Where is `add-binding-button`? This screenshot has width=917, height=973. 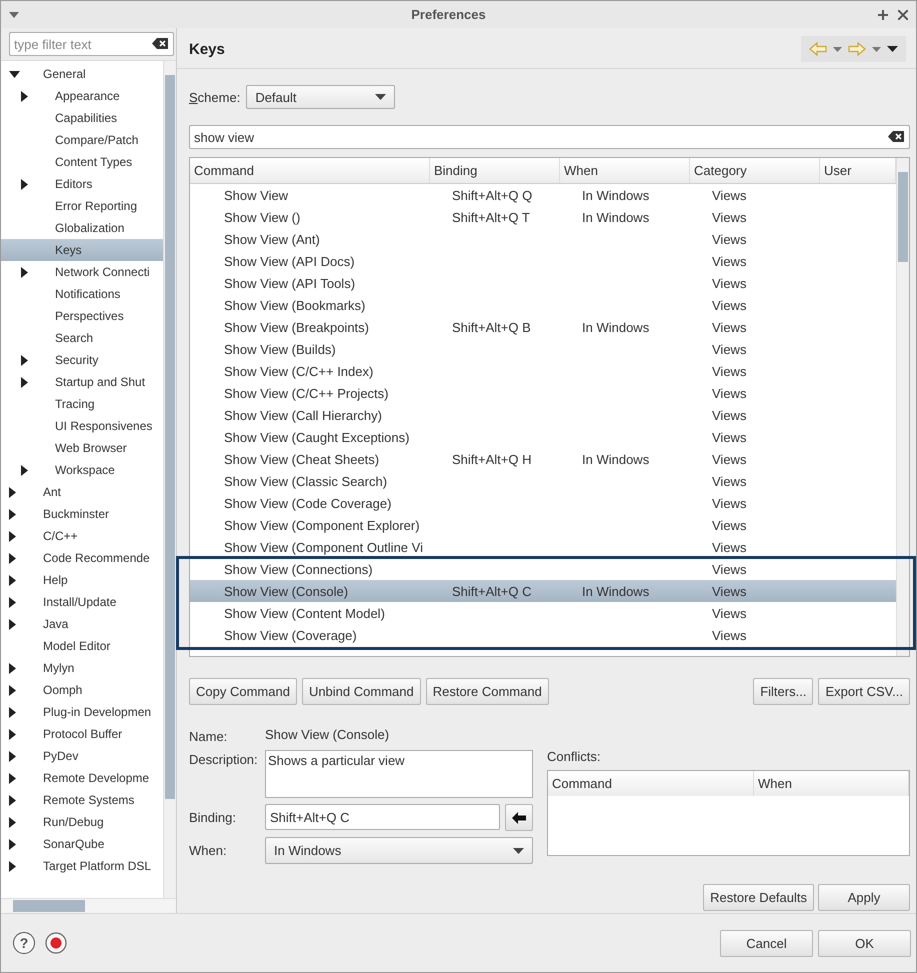
add-binding-button is located at coordinates (519, 817).